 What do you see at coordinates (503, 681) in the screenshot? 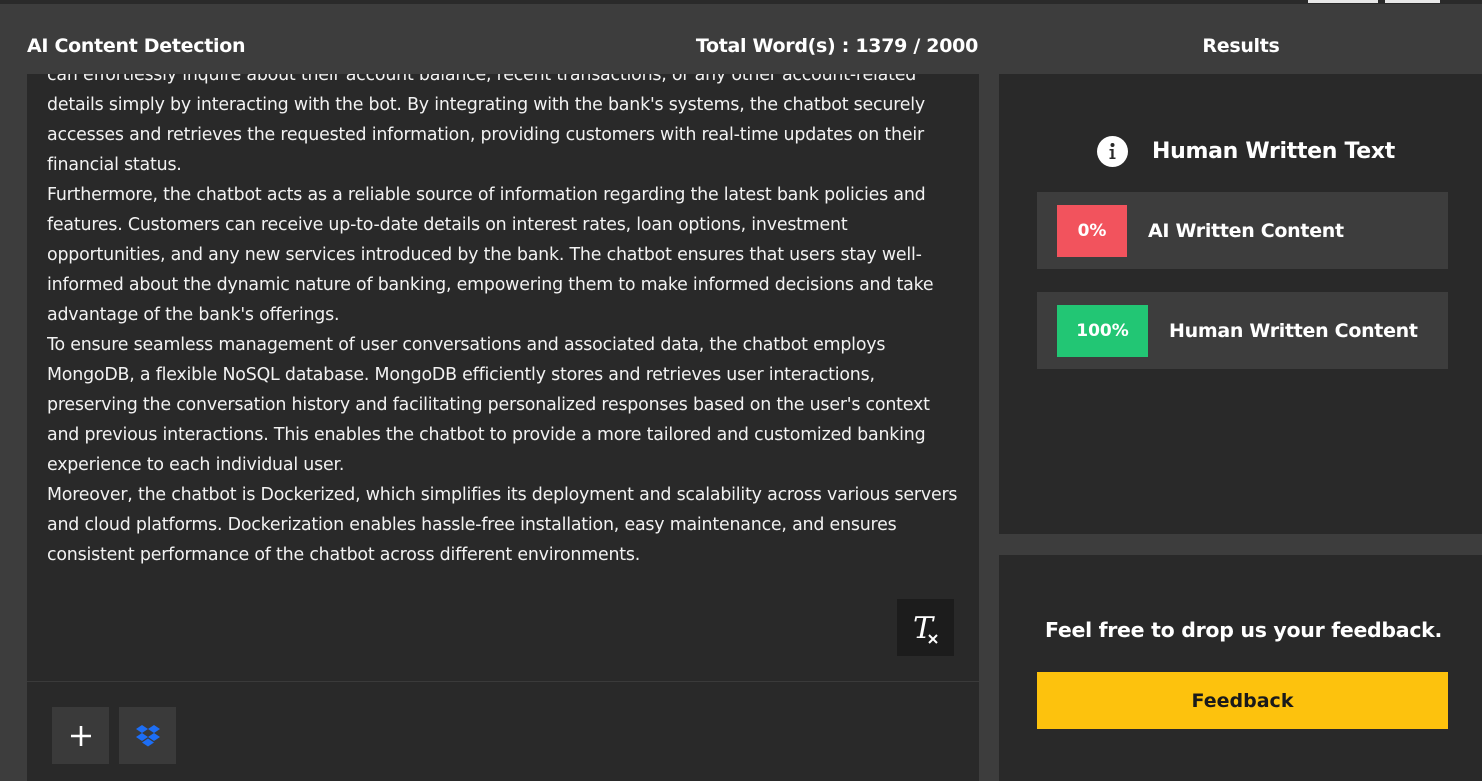
I see `editor-divider` at bounding box center [503, 681].